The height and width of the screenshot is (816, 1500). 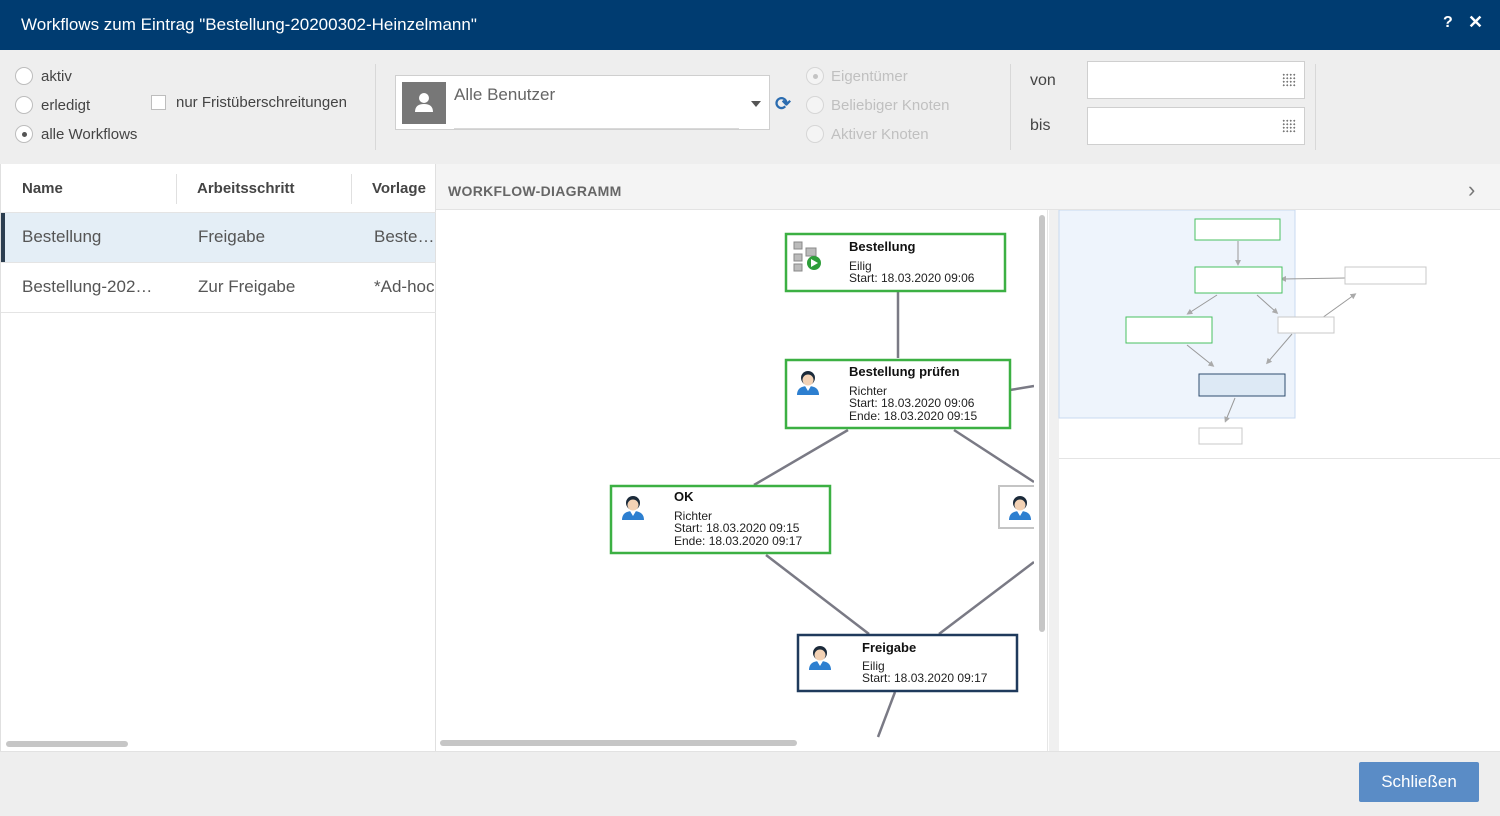 I want to click on diagram-node-start: Bestellung Eilig Start: 18.03.2020 09:06, so click(x=895, y=262).